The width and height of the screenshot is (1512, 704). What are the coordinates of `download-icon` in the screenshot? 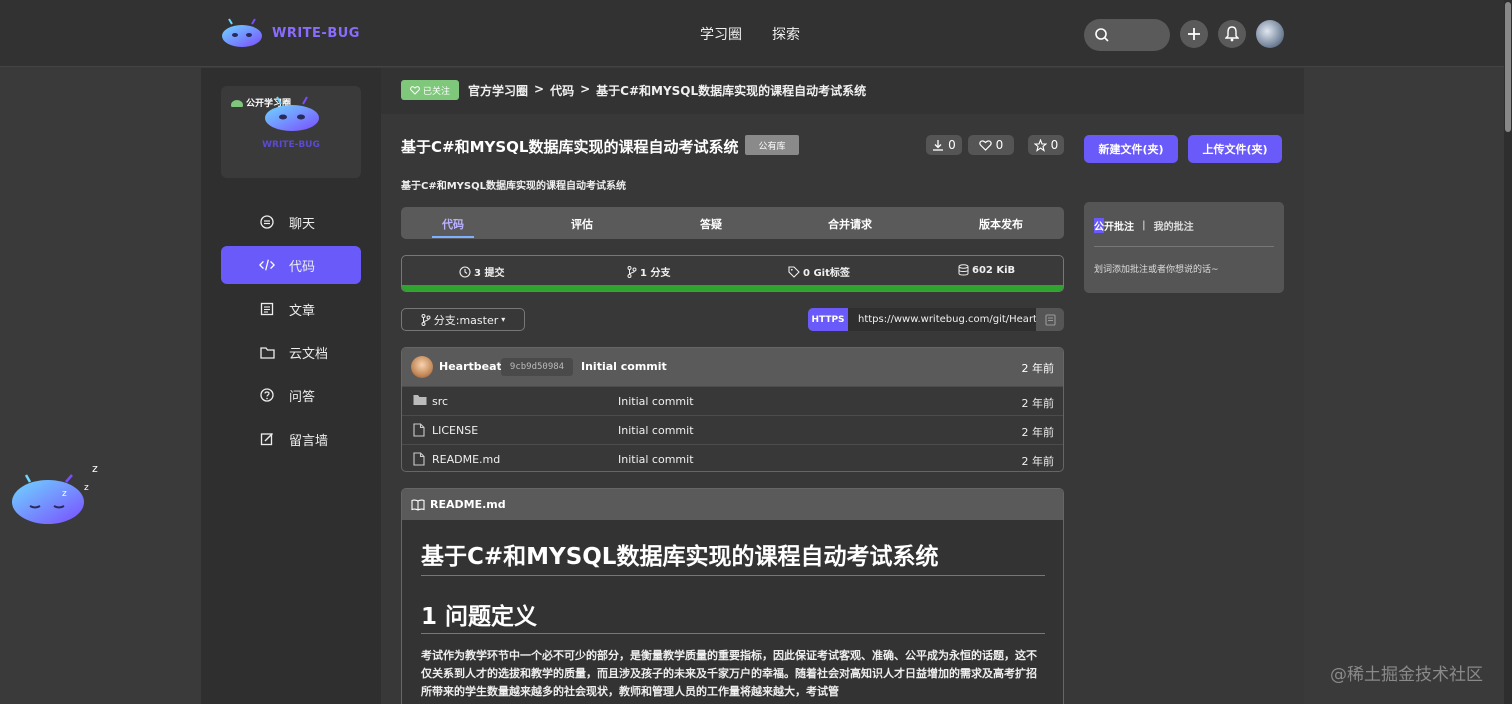 It's located at (938, 145).